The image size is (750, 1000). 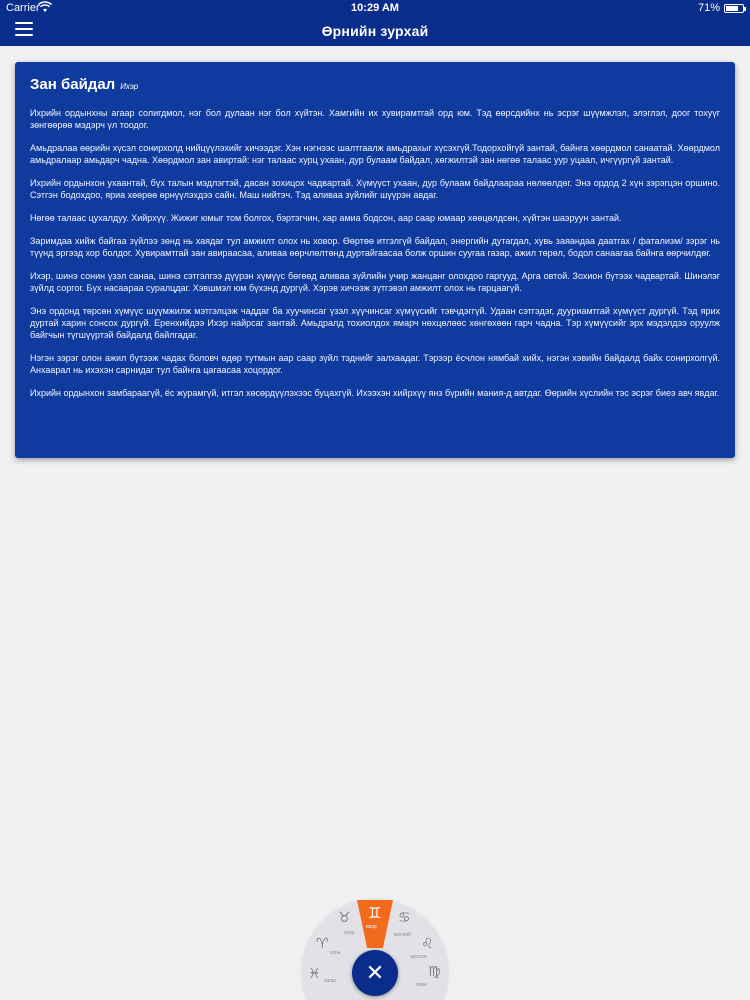 What do you see at coordinates (427, 944) in the screenshot?
I see `leo-icon: ♌` at bounding box center [427, 944].